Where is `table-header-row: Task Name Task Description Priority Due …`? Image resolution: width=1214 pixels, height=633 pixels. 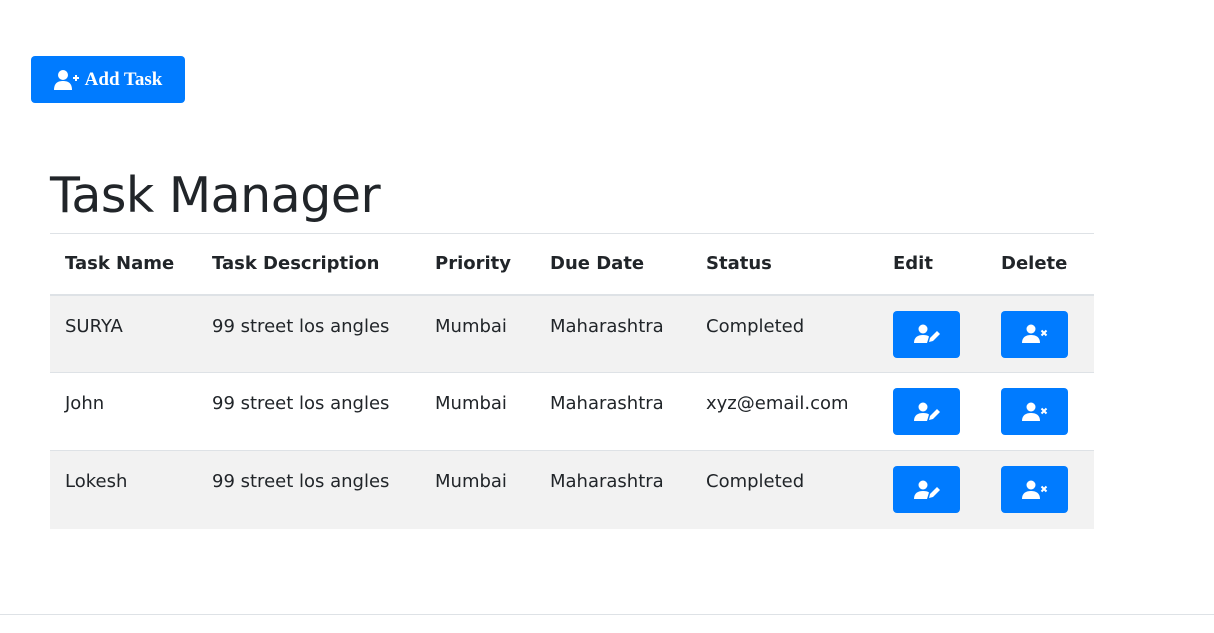 table-header-row: Task Name Task Description Priority Due … is located at coordinates (572, 264).